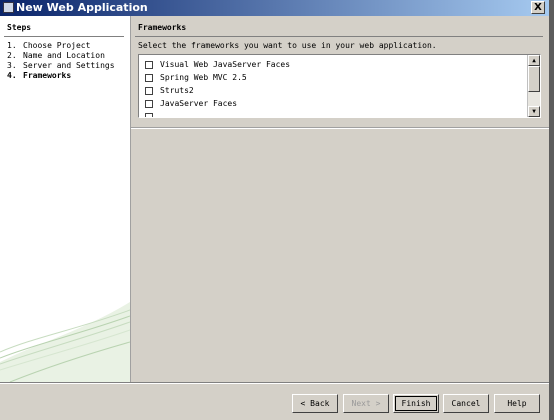  I want to click on step-name-and-location: 2. Name and Location, so click(56, 55).